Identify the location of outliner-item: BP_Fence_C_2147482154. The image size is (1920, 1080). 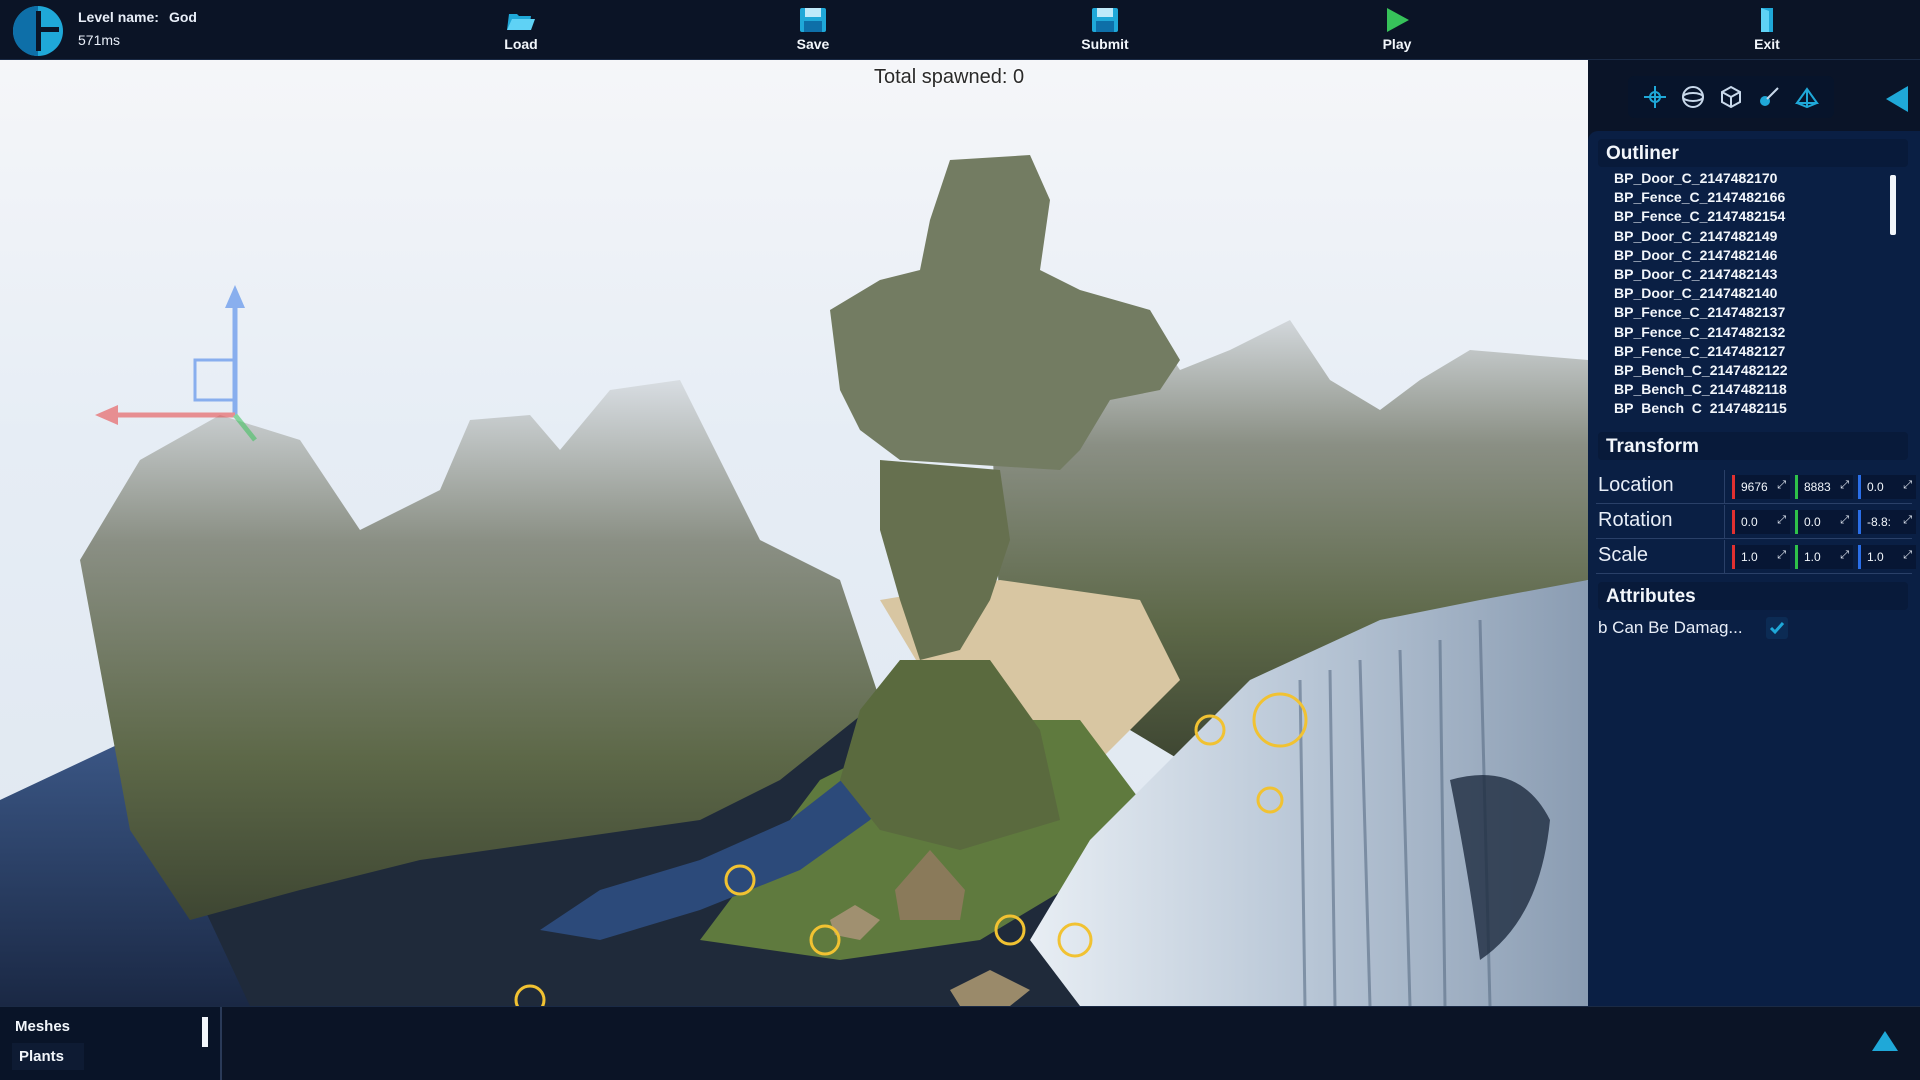
(1744, 216).